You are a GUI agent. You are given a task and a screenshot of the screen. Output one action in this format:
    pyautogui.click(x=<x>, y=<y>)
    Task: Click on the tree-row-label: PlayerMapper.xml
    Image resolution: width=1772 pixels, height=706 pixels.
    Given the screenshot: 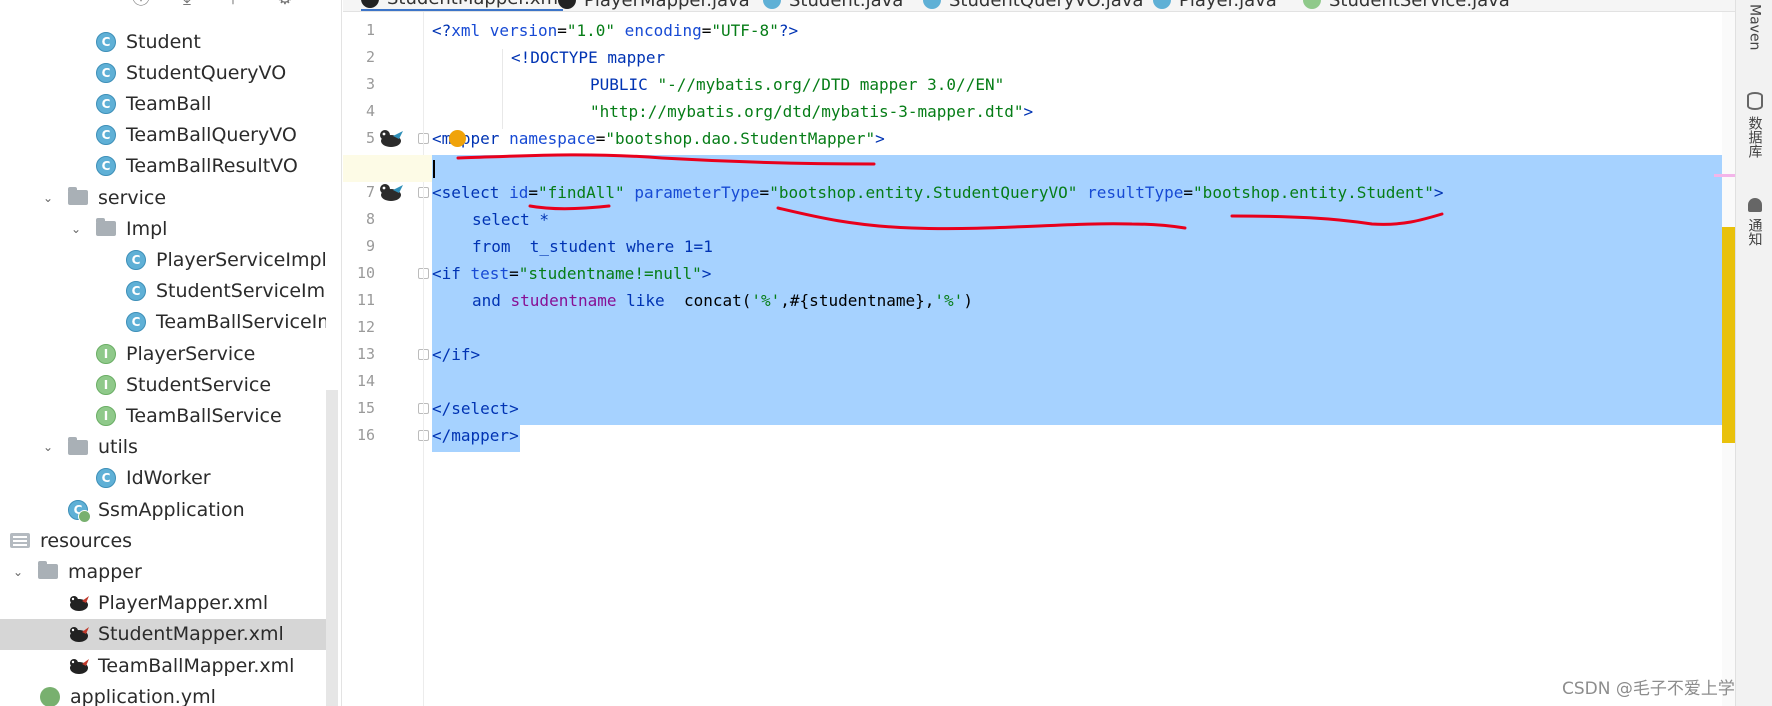 What is the action you would take?
    pyautogui.click(x=183, y=603)
    